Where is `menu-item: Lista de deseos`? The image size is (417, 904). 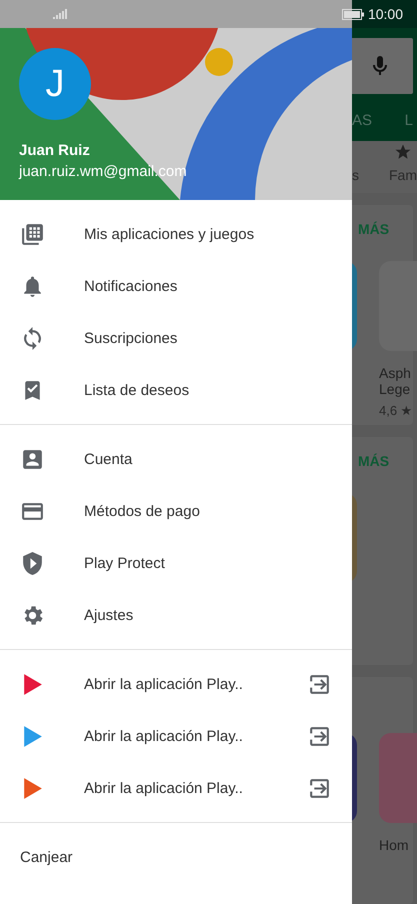
menu-item: Lista de deseos is located at coordinates (176, 390).